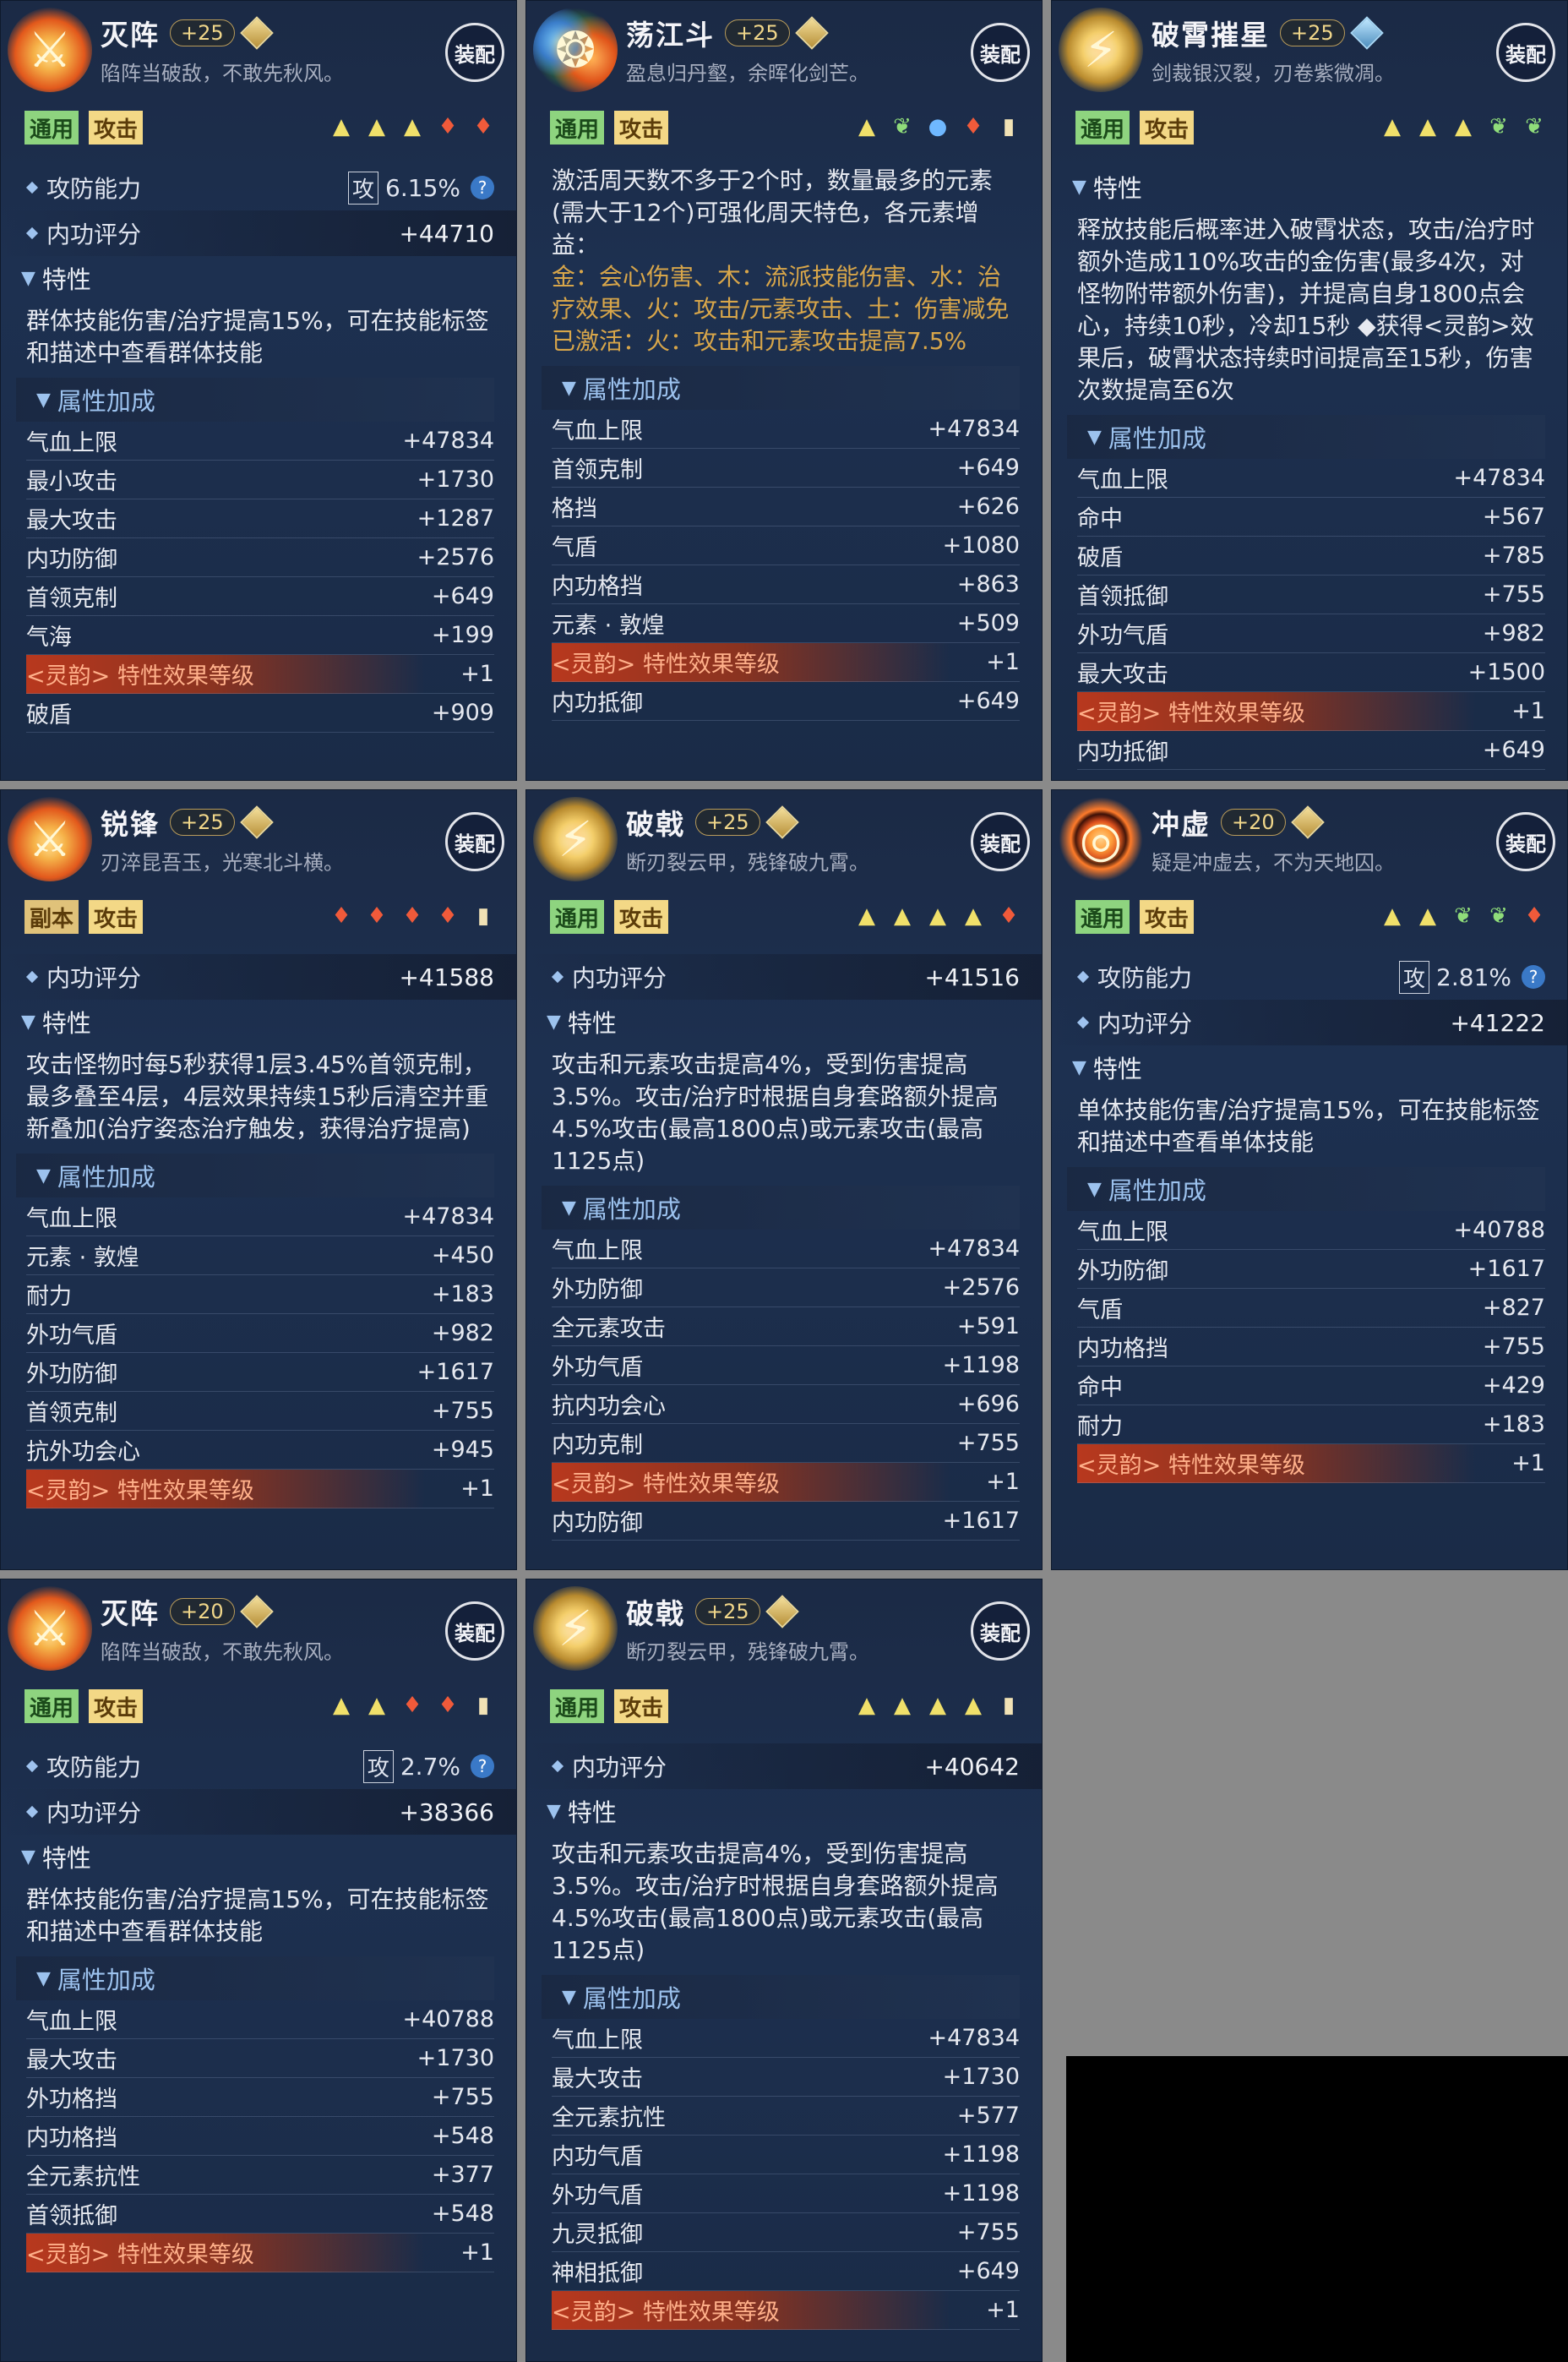 The image size is (1568, 2362). I want to click on attribute-name: 格挡, so click(574, 509).